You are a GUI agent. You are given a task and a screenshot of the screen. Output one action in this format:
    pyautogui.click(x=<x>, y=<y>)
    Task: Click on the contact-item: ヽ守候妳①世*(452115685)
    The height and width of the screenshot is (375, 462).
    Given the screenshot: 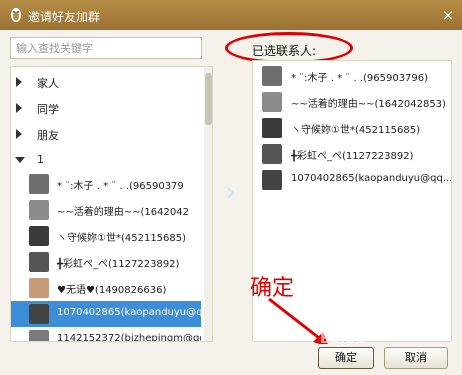 What is the action you would take?
    pyautogui.click(x=106, y=236)
    